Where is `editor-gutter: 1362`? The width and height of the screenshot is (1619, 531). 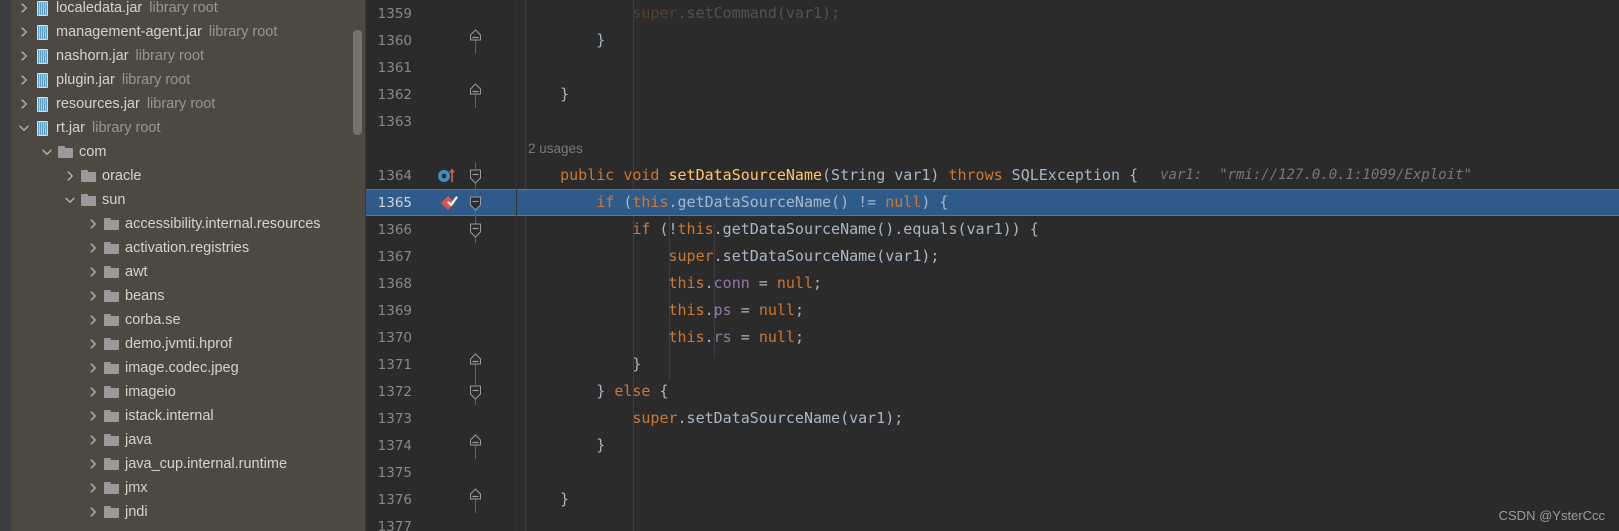
editor-gutter: 1362 is located at coordinates (441, 94).